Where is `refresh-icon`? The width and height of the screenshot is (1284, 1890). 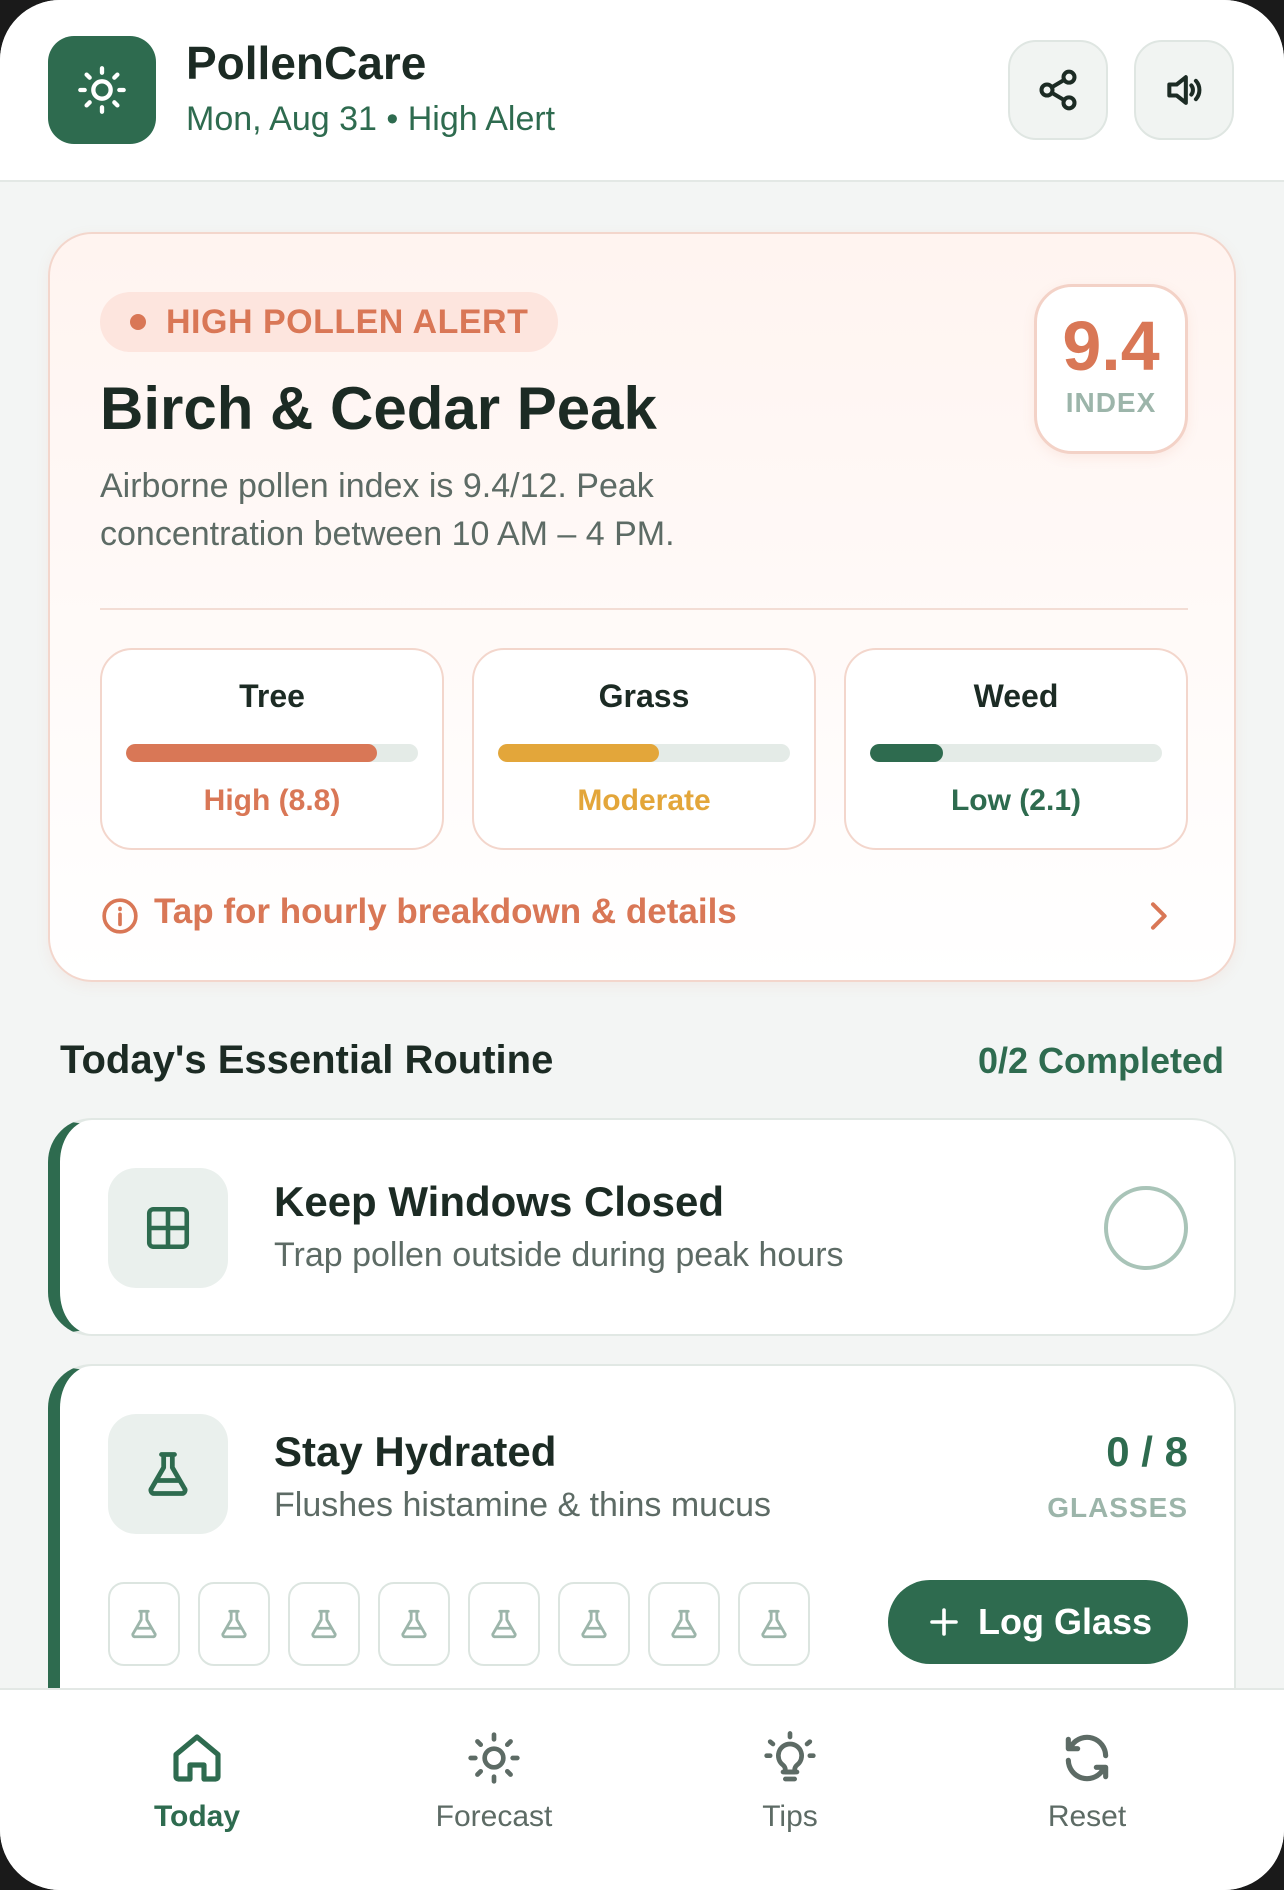 refresh-icon is located at coordinates (1087, 1758).